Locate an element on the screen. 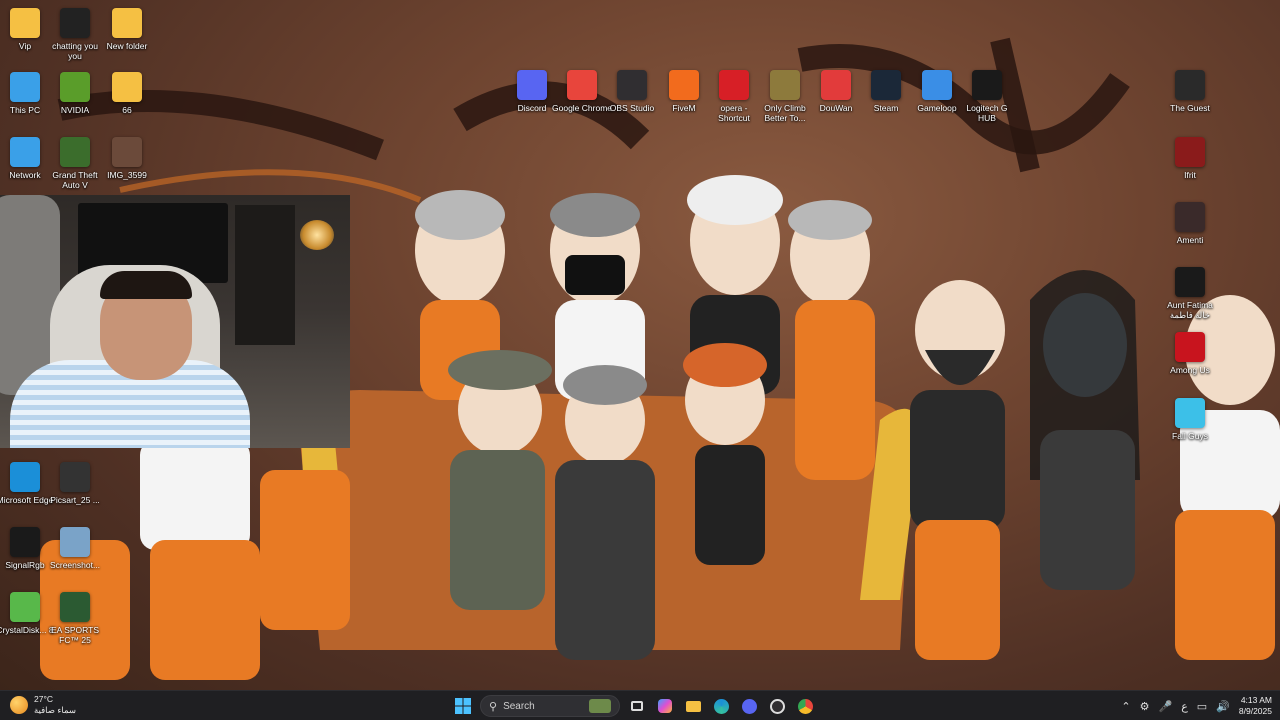 This screenshot has height=720, width=1280. webcam-background-lamp is located at coordinates (317, 235).